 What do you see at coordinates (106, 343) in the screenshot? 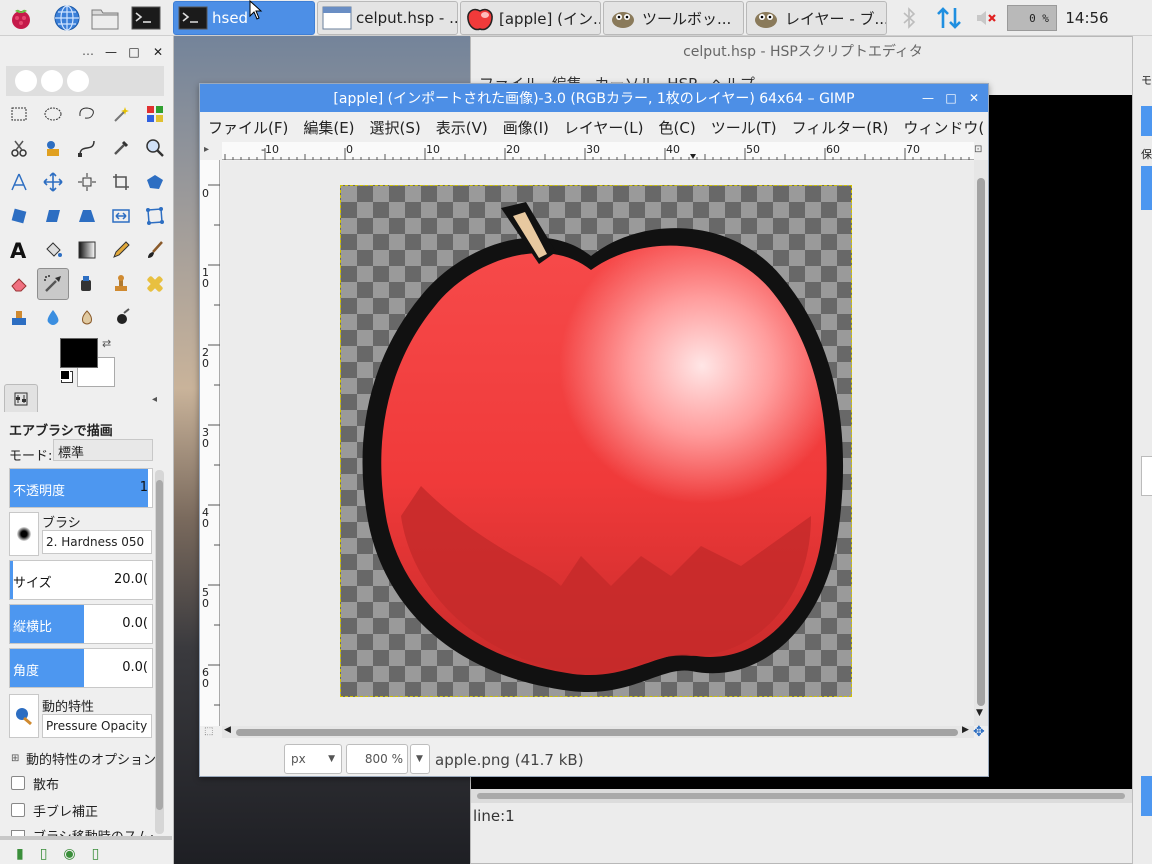
I see `swap-colors-icon: ⇄` at bounding box center [106, 343].